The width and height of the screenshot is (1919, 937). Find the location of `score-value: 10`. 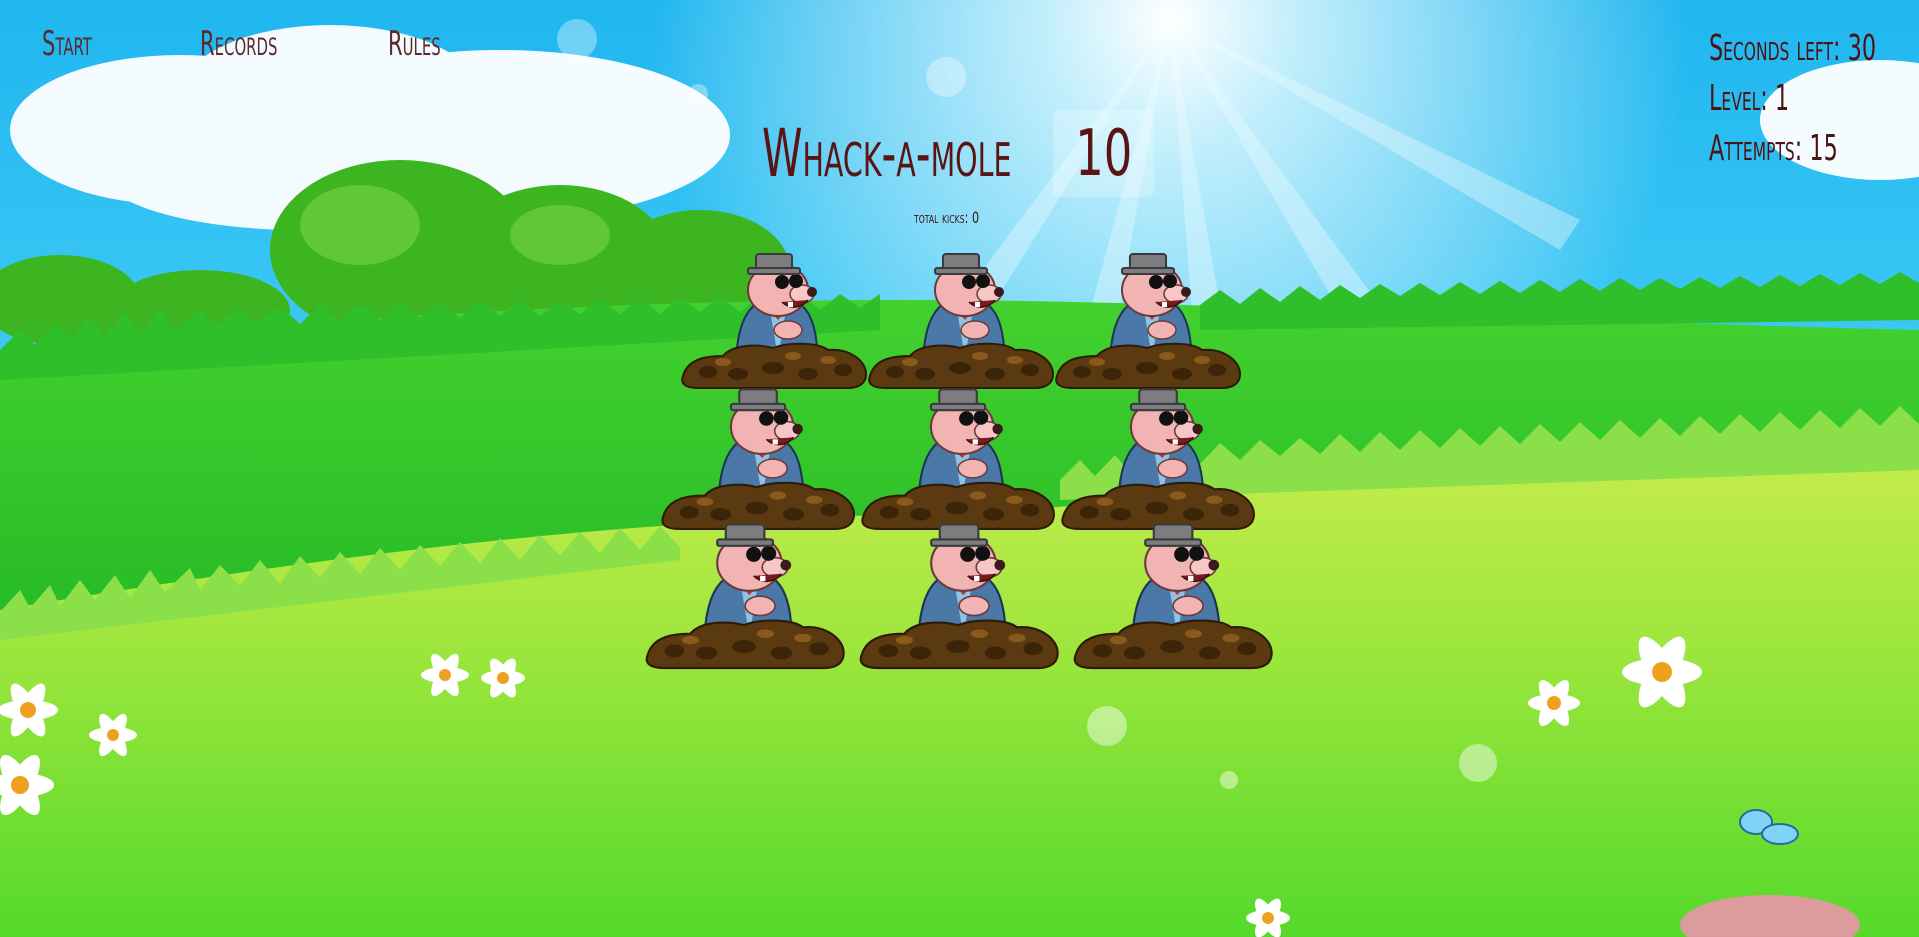

score-value: 10 is located at coordinates (1103, 153).